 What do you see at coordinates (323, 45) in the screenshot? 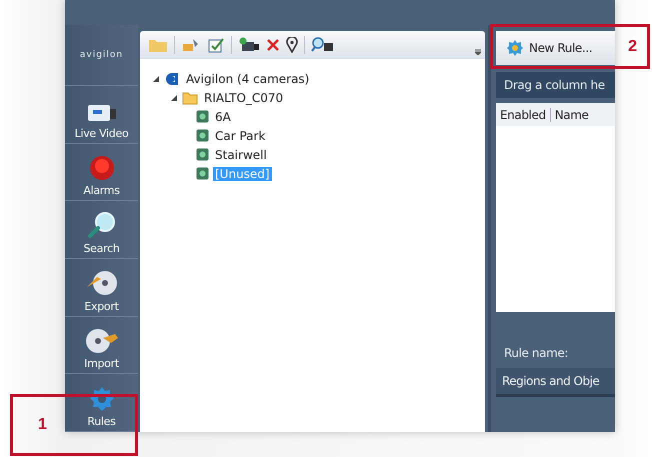
I see `search-camera-icon` at bounding box center [323, 45].